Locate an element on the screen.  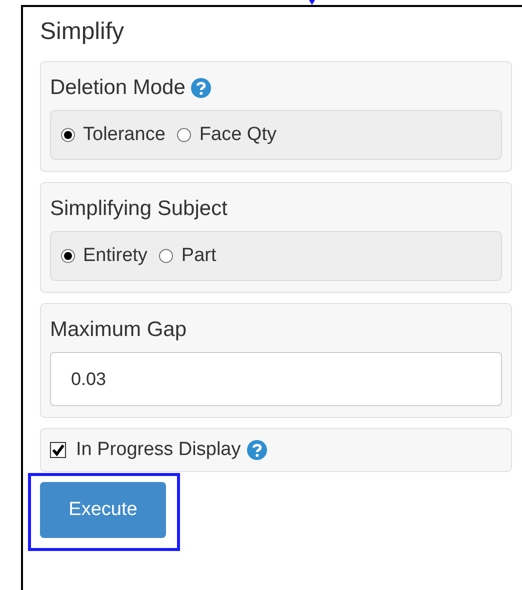
checkbox-label: In Progress Display is located at coordinates (158, 450).